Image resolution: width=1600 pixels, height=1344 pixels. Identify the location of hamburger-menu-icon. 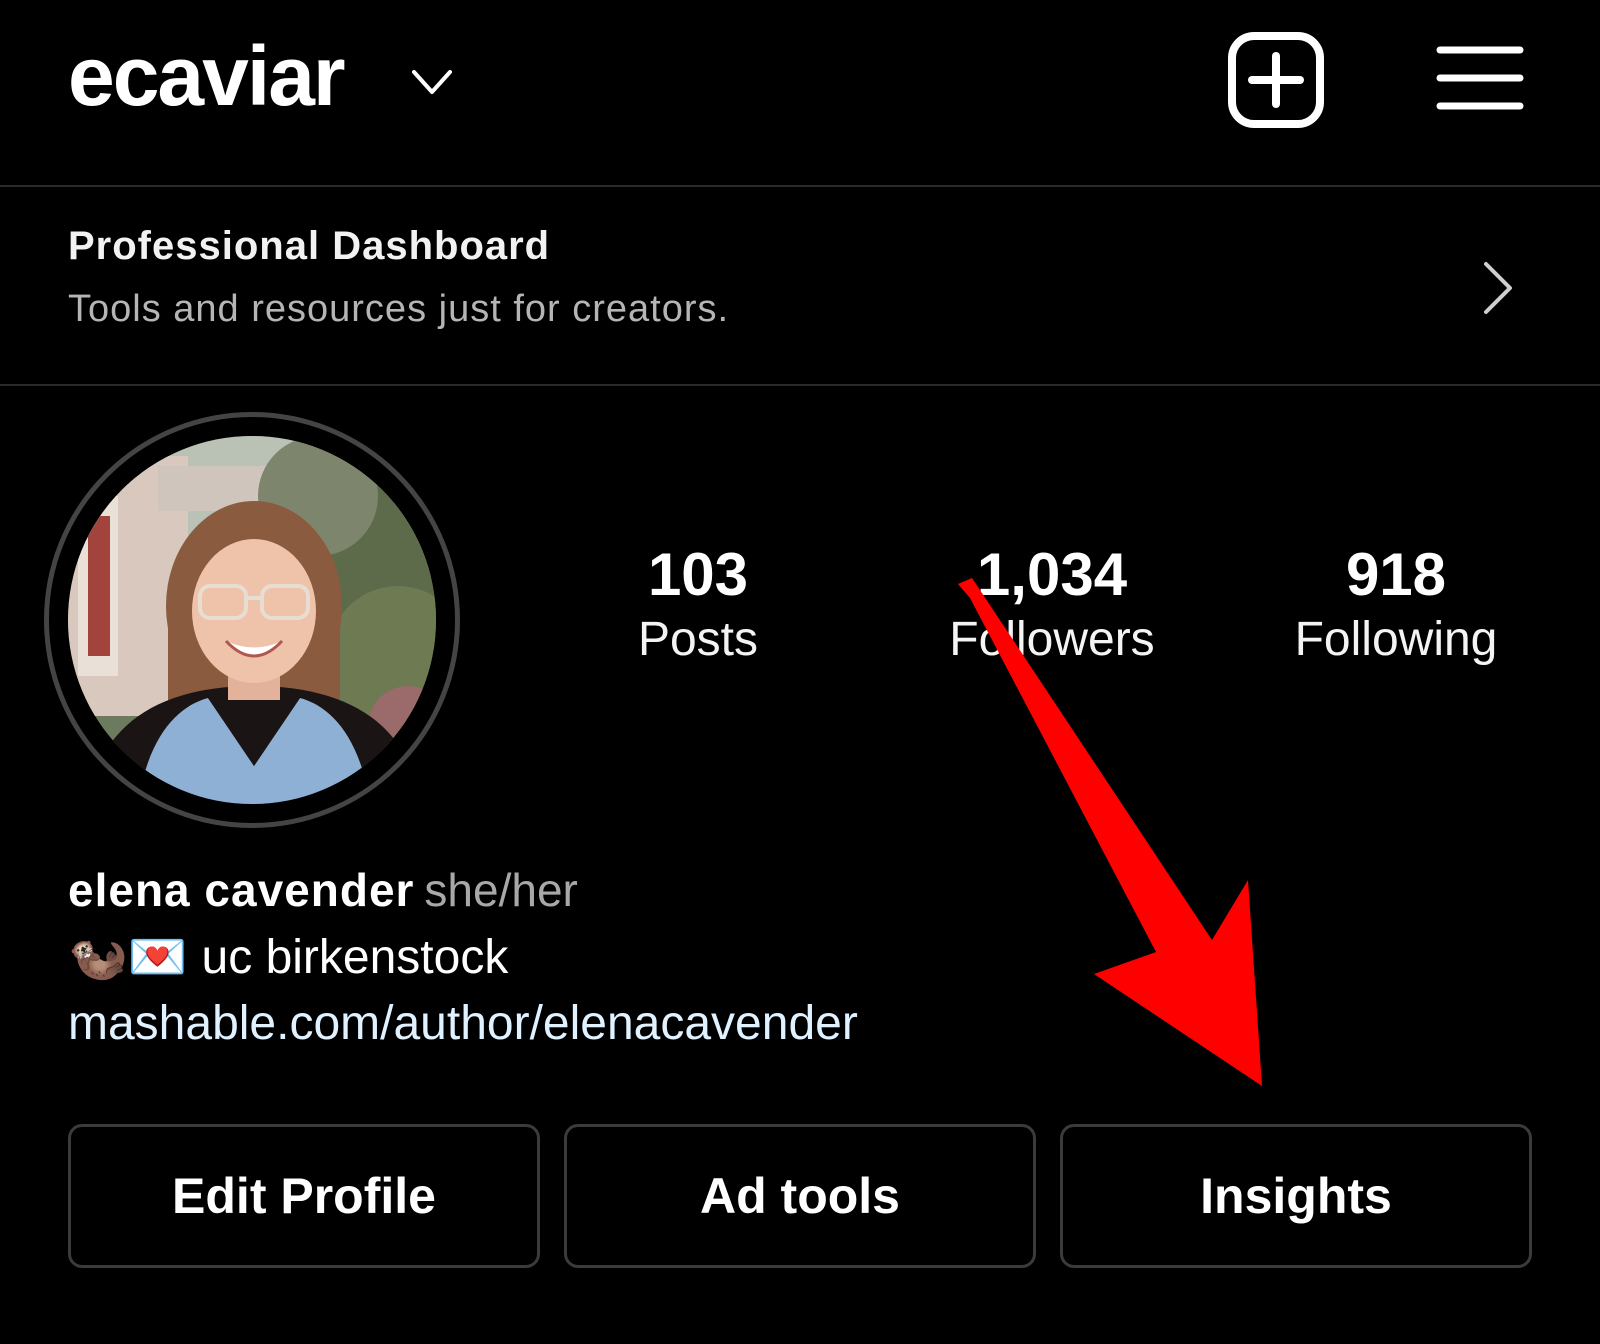
(1480, 78).